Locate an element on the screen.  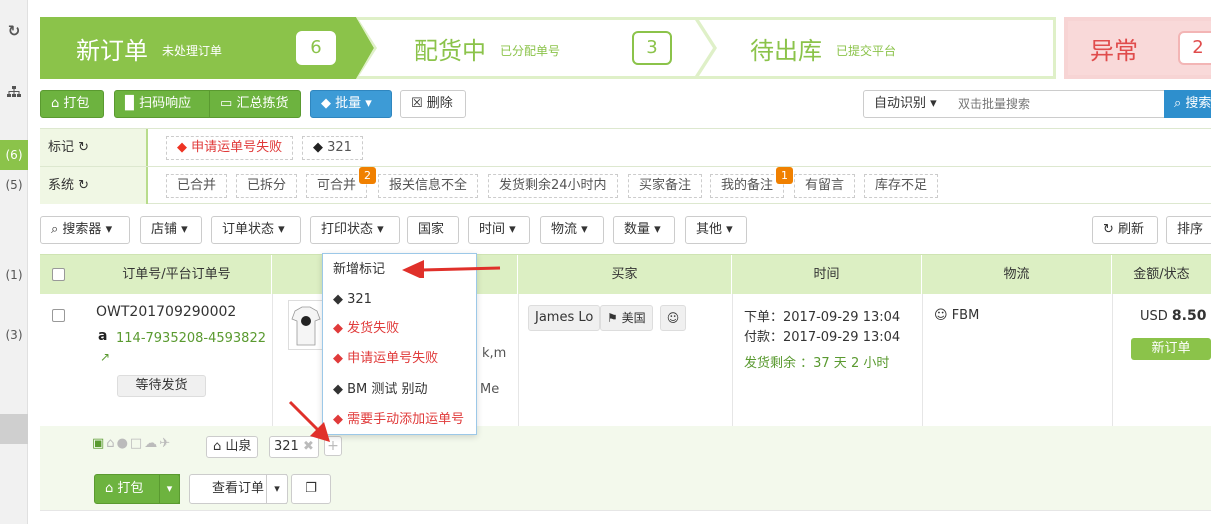
dropdown-item-ship-failed: ◆ 发货失败 is located at coordinates (366, 329).